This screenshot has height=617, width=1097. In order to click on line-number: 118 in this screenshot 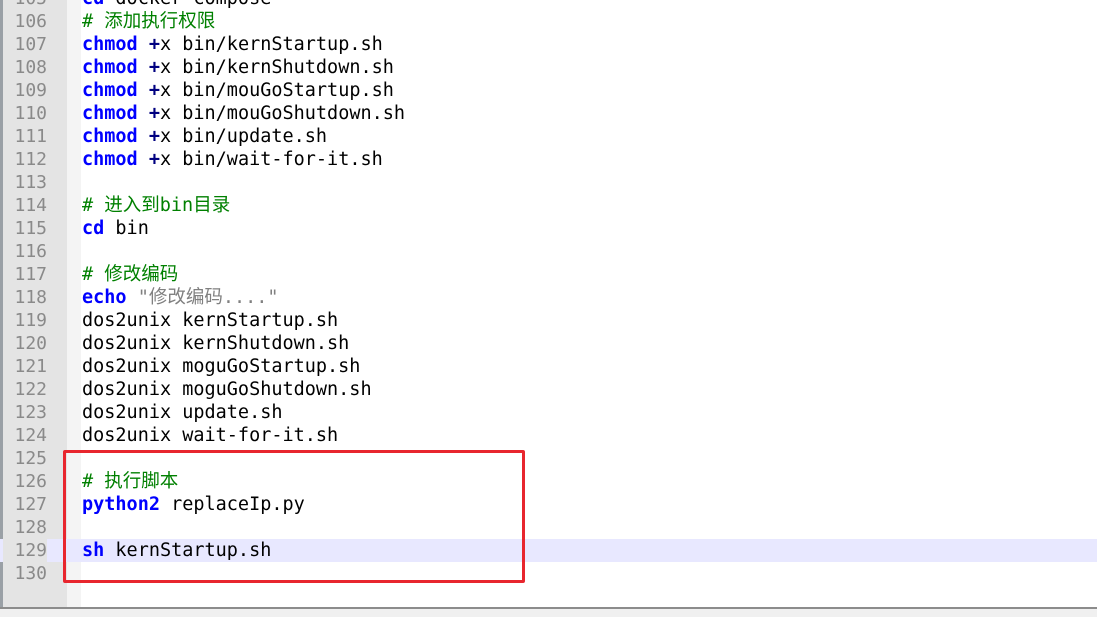, I will do `click(30, 297)`.